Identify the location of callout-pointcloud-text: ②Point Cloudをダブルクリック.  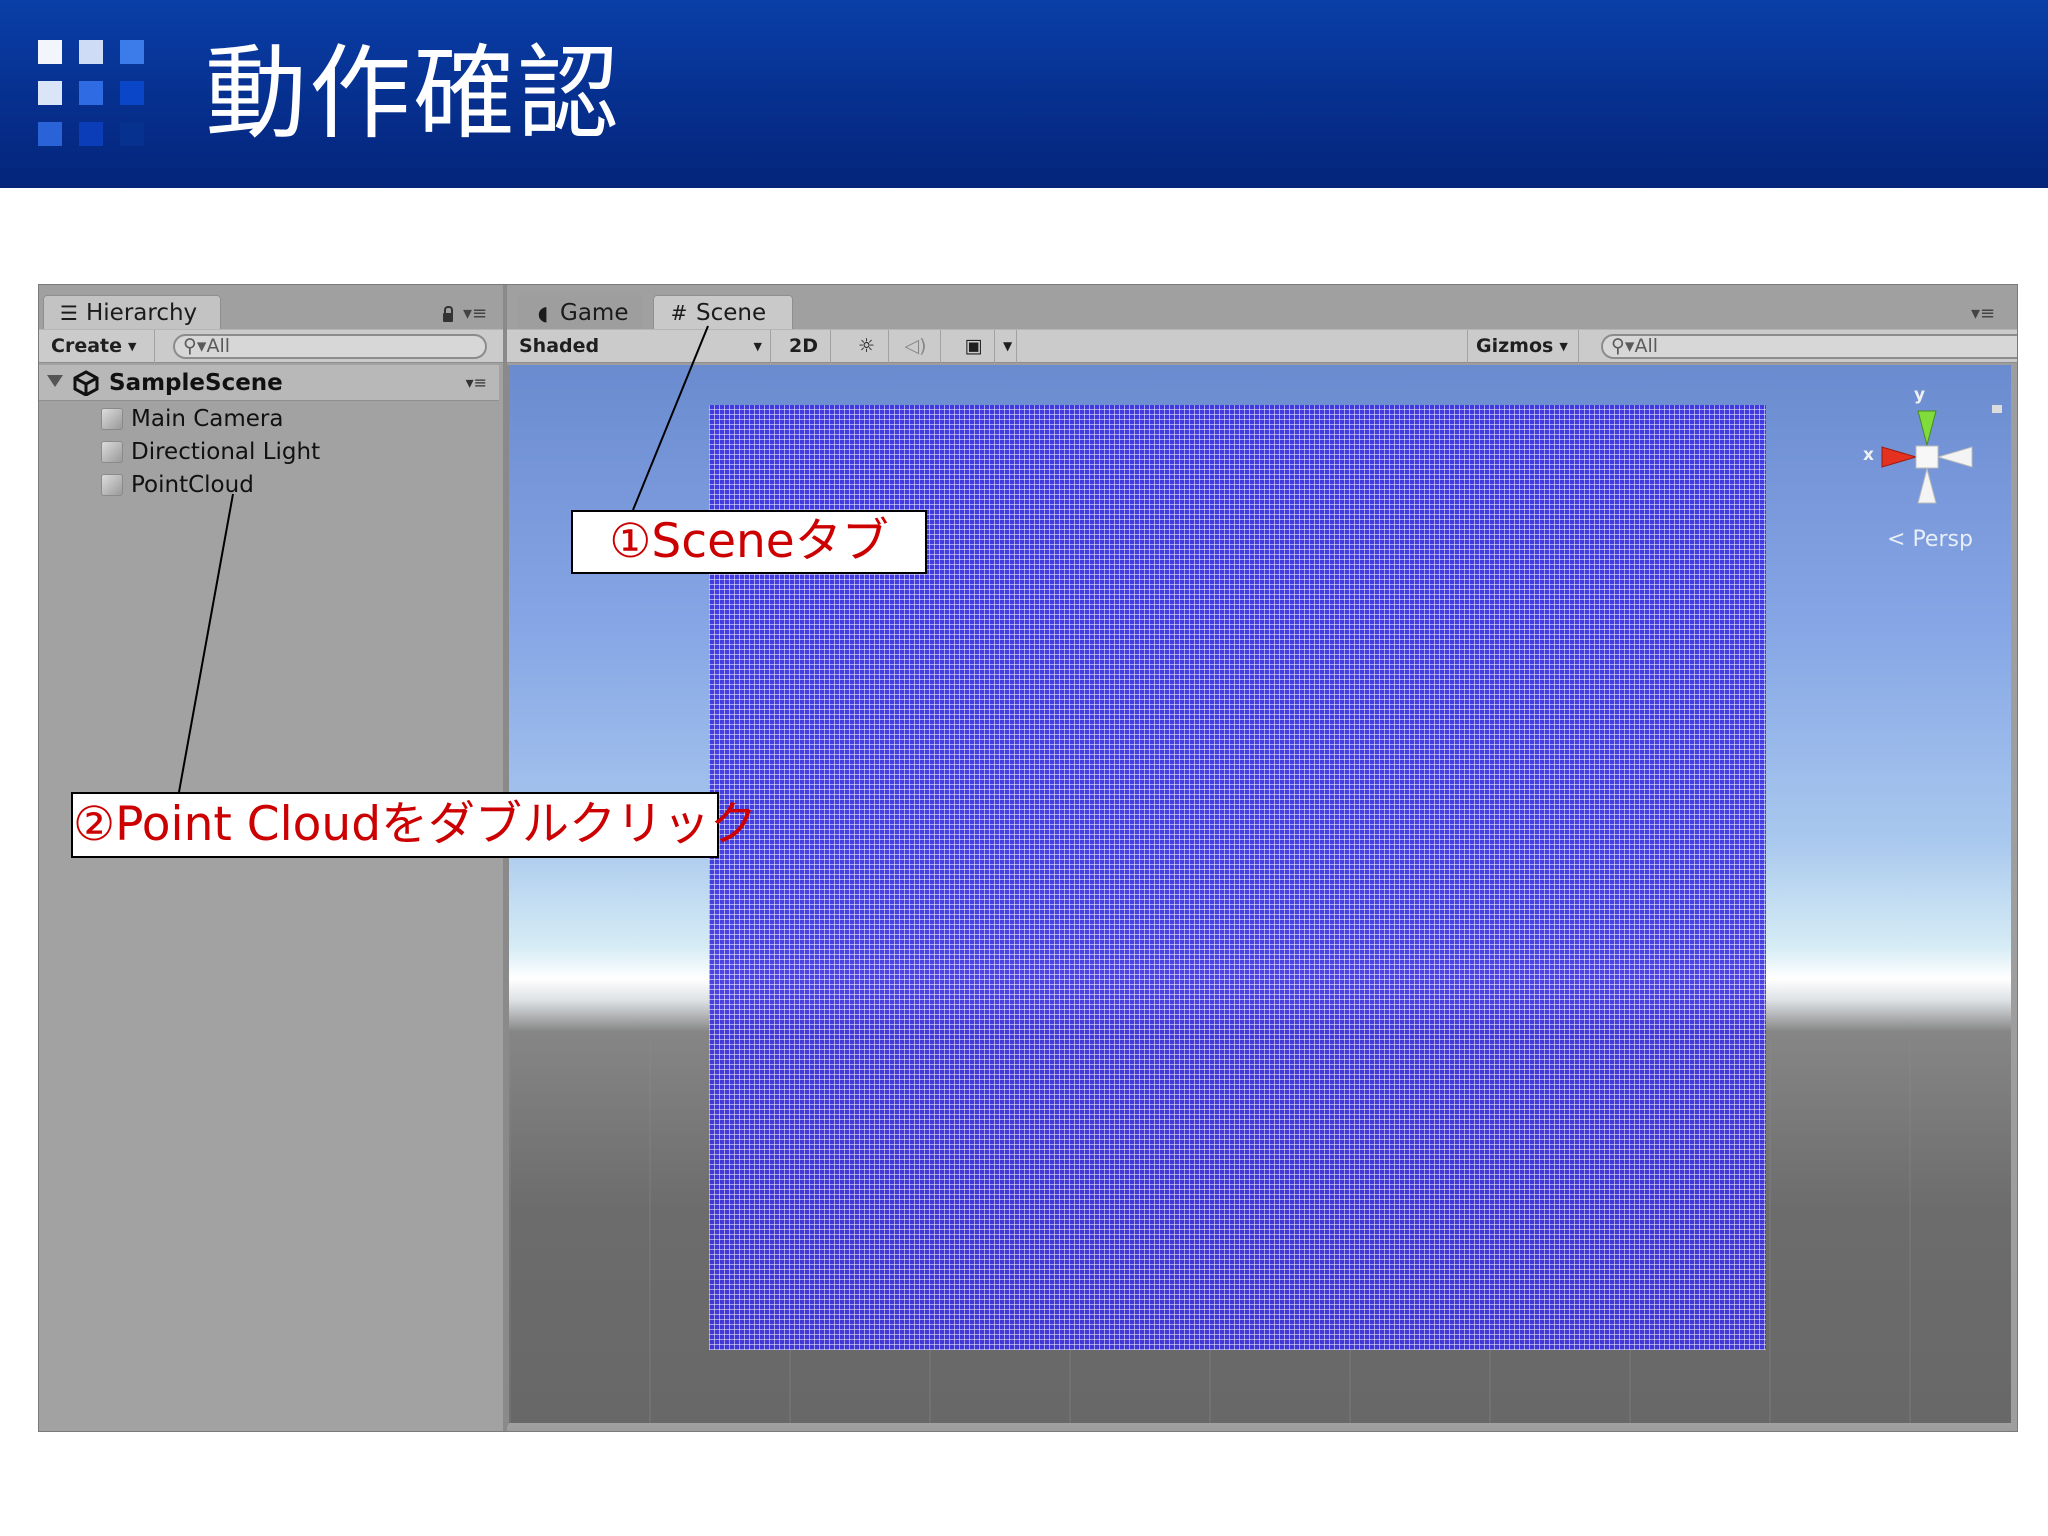
(415, 824).